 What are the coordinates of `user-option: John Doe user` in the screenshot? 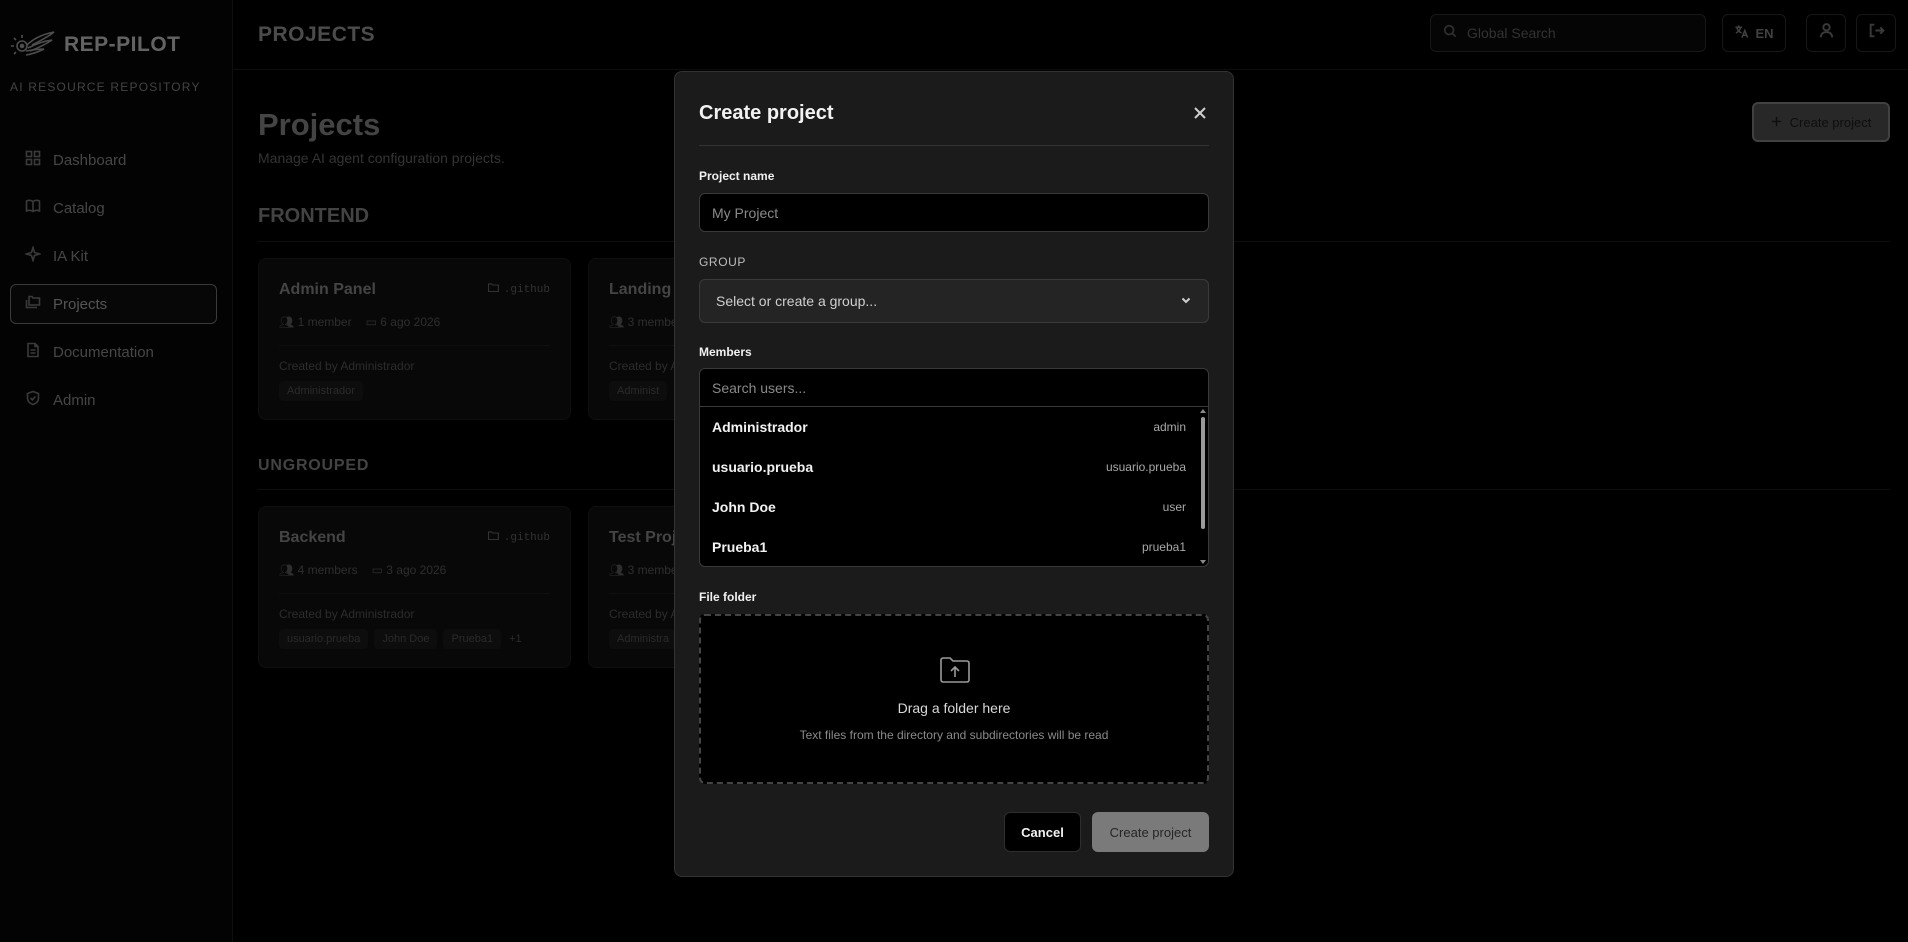 It's located at (954, 507).